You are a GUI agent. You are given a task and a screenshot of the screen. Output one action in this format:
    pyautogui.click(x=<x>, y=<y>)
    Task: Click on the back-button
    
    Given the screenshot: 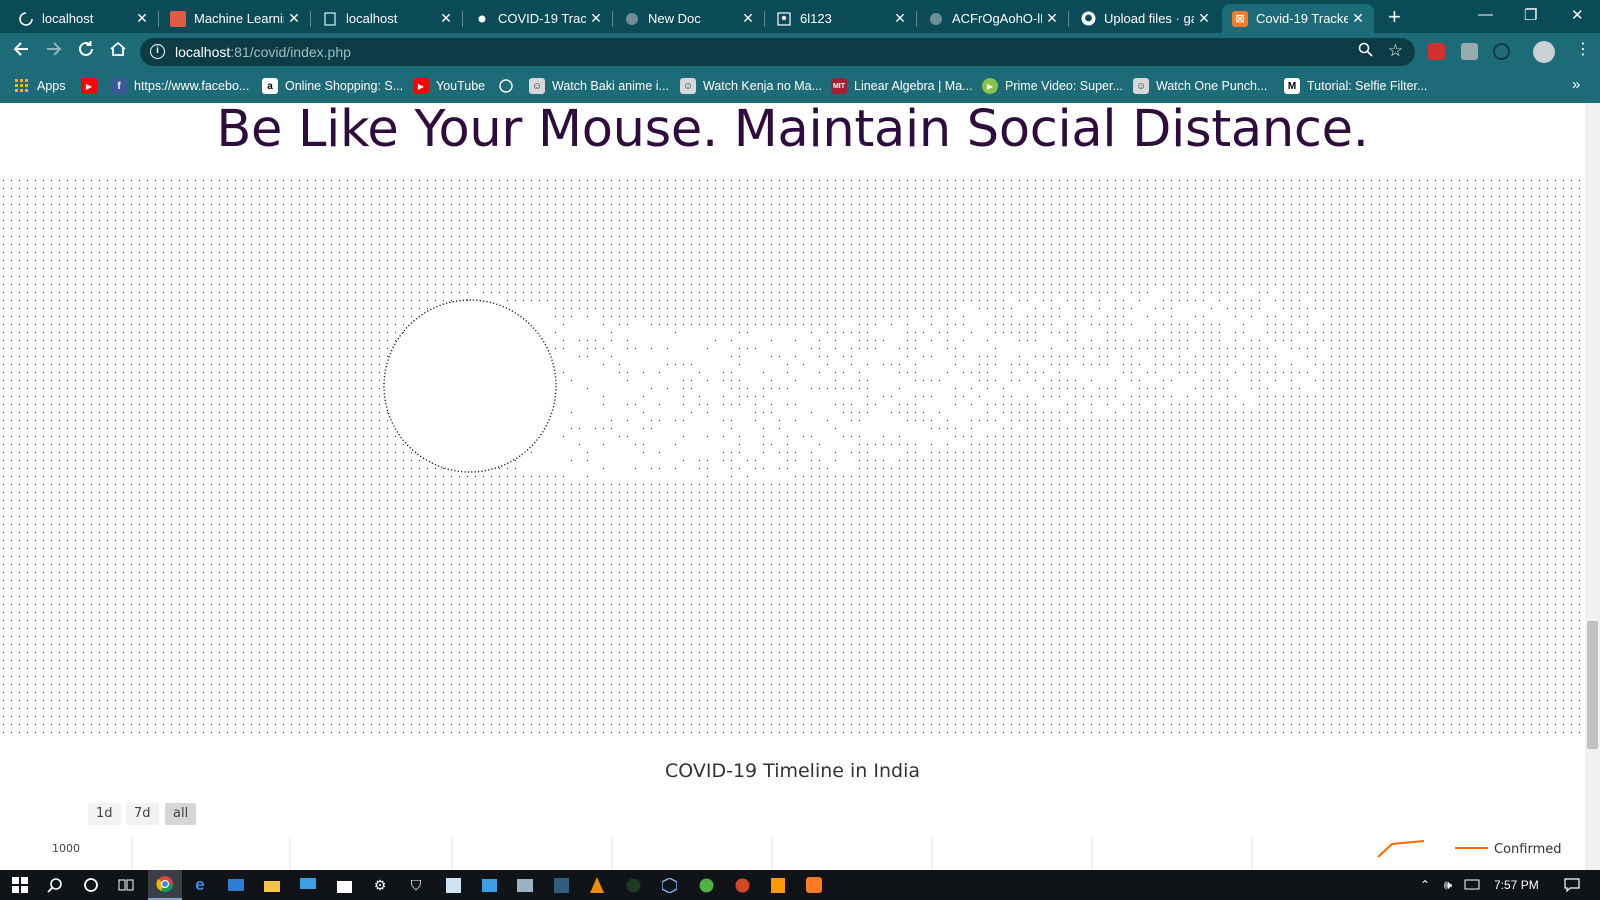 What is the action you would take?
    pyautogui.click(x=21, y=51)
    